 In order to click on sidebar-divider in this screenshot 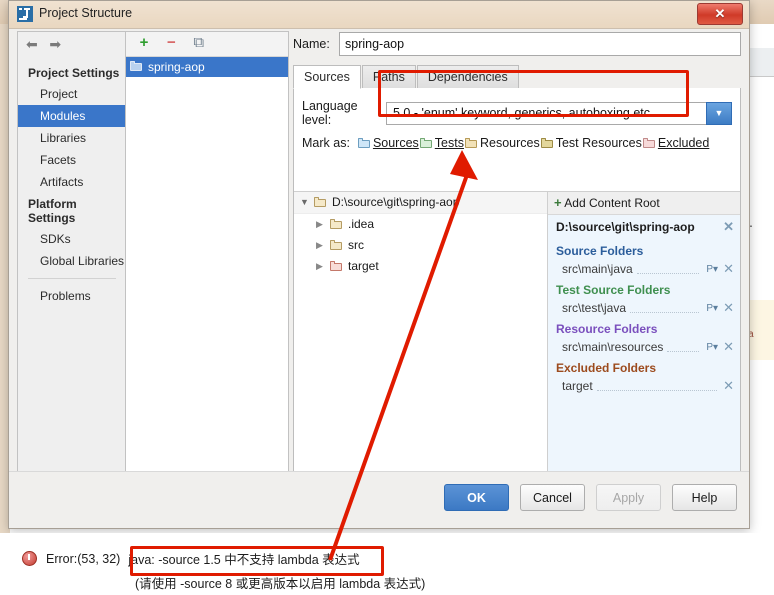, I will do `click(72, 278)`.